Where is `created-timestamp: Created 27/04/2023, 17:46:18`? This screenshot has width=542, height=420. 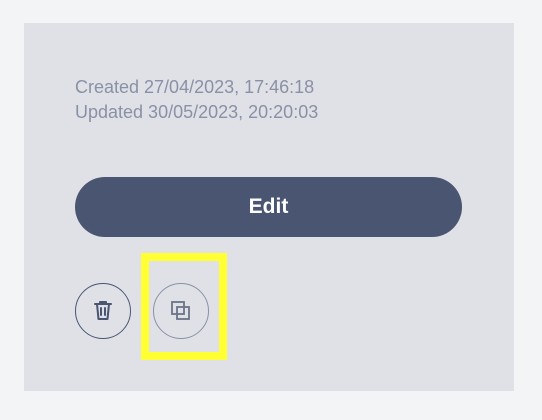 created-timestamp: Created 27/04/2023, 17:46:18 is located at coordinates (195, 87).